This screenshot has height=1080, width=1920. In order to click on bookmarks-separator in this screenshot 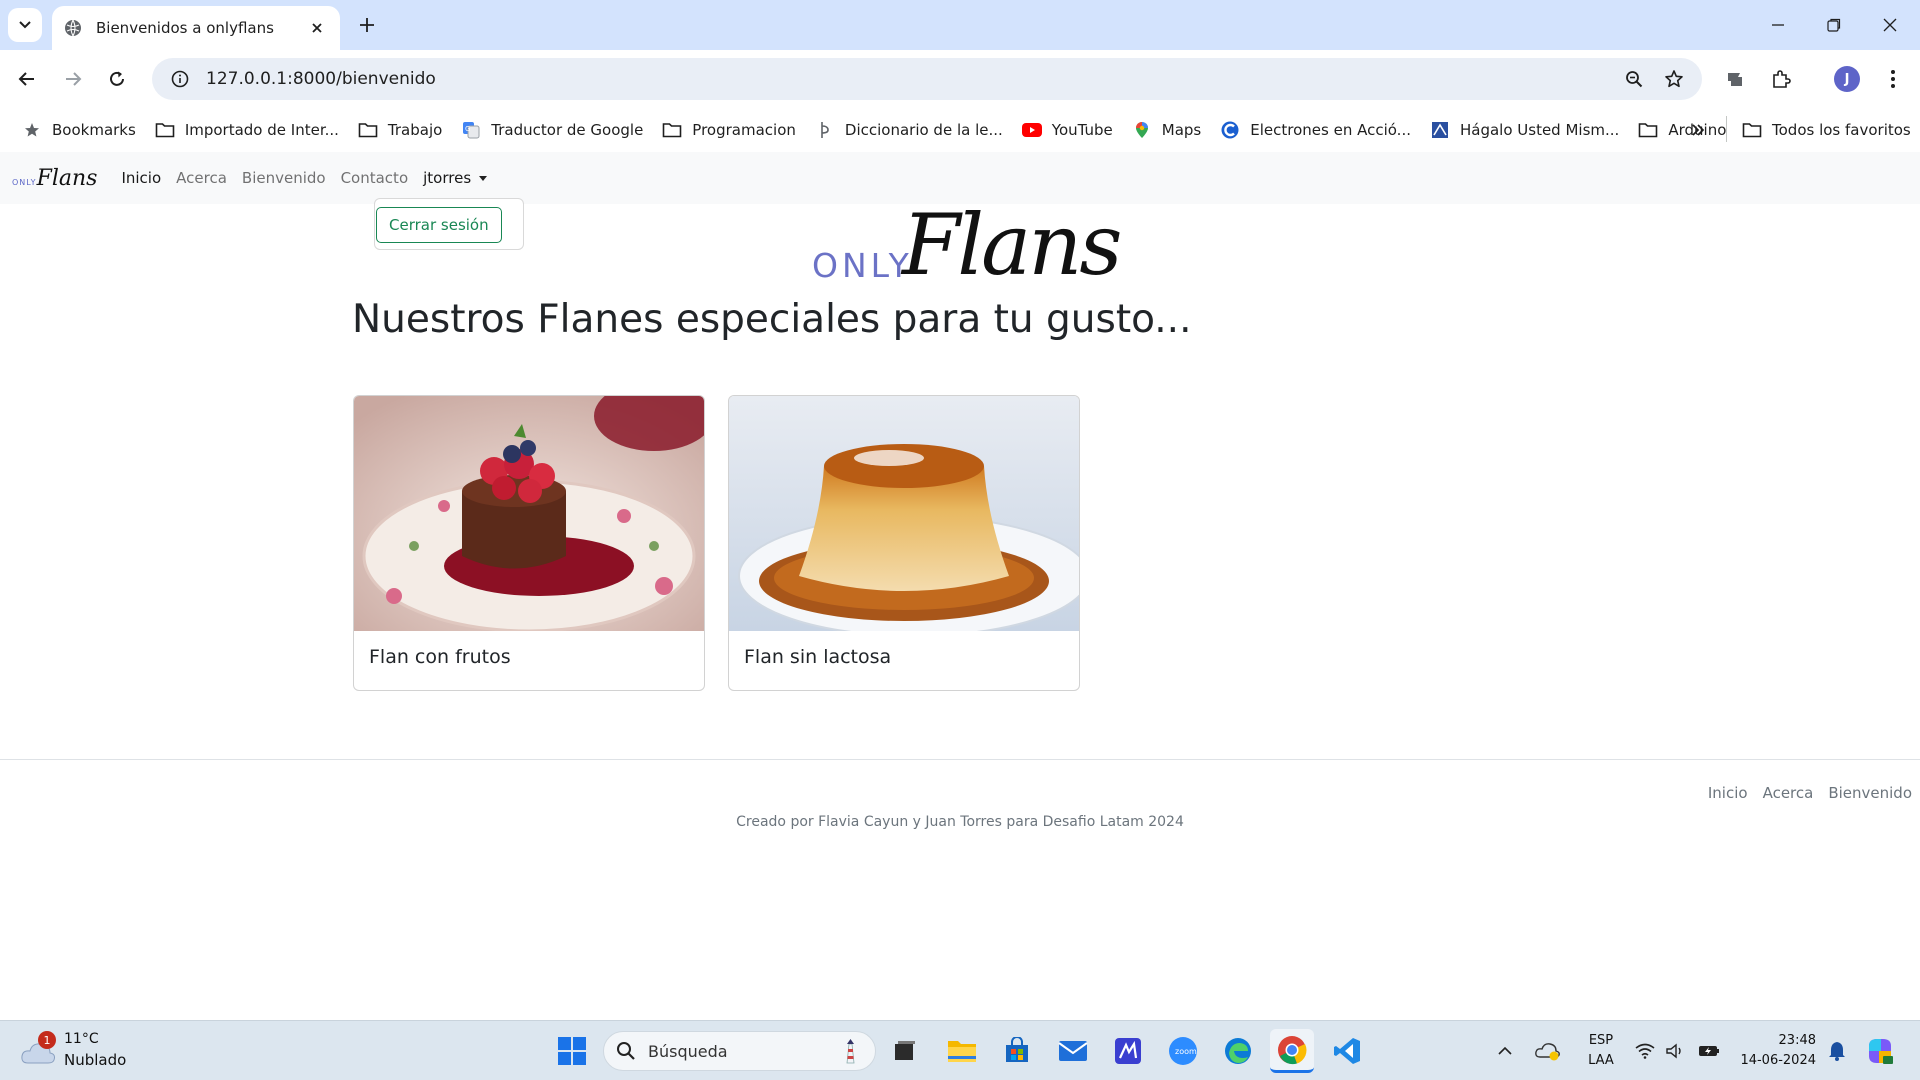, I will do `click(1726, 129)`.